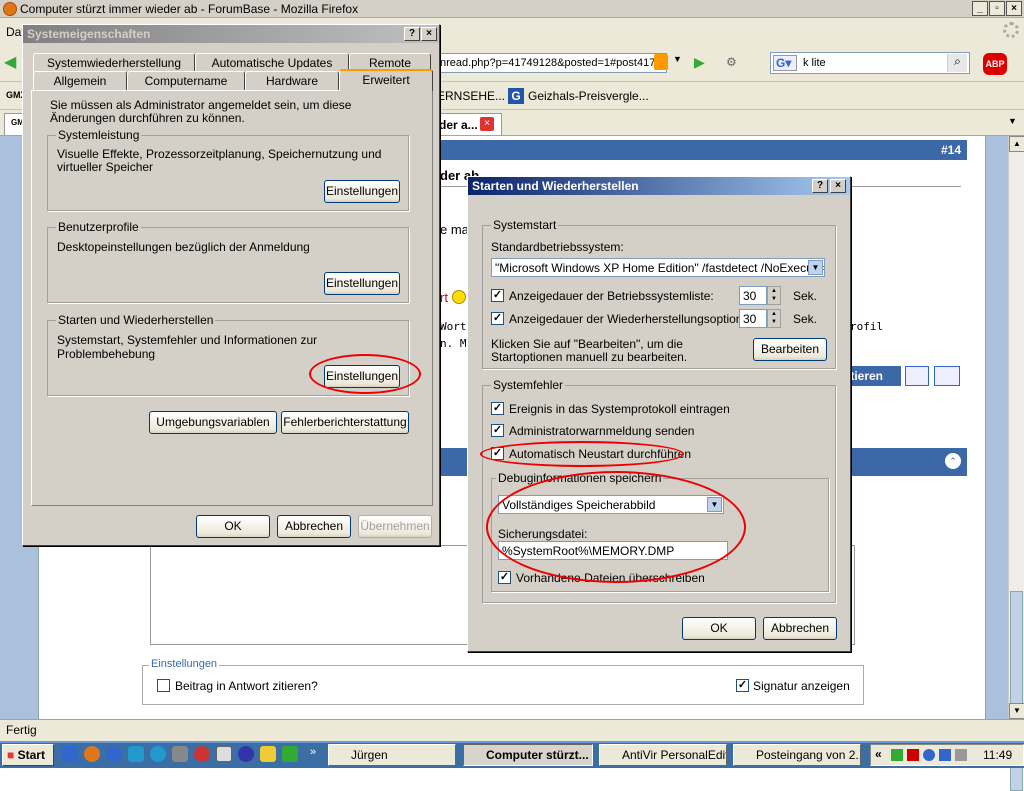 The width and height of the screenshot is (1024, 791). Describe the element at coordinates (742, 685) in the screenshot. I see `signature-checkbox: ✓` at that location.